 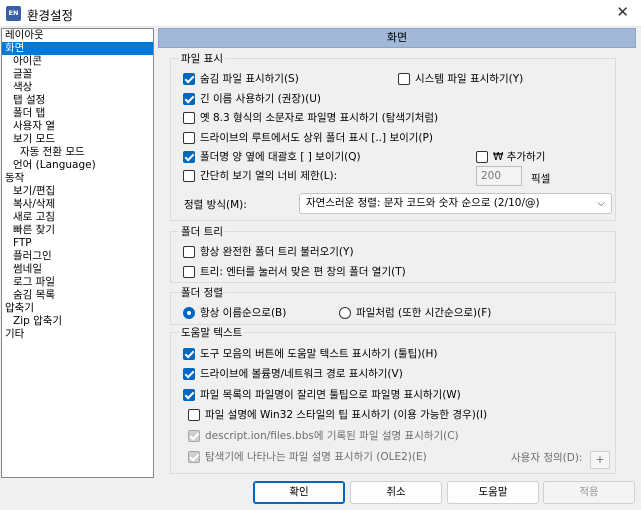 What do you see at coordinates (330, 395) in the screenshot?
I see `truncated-names-label: 파일 목록의 파일명이 잘리면 툴팁으로 파일명 표시하기(W)` at bounding box center [330, 395].